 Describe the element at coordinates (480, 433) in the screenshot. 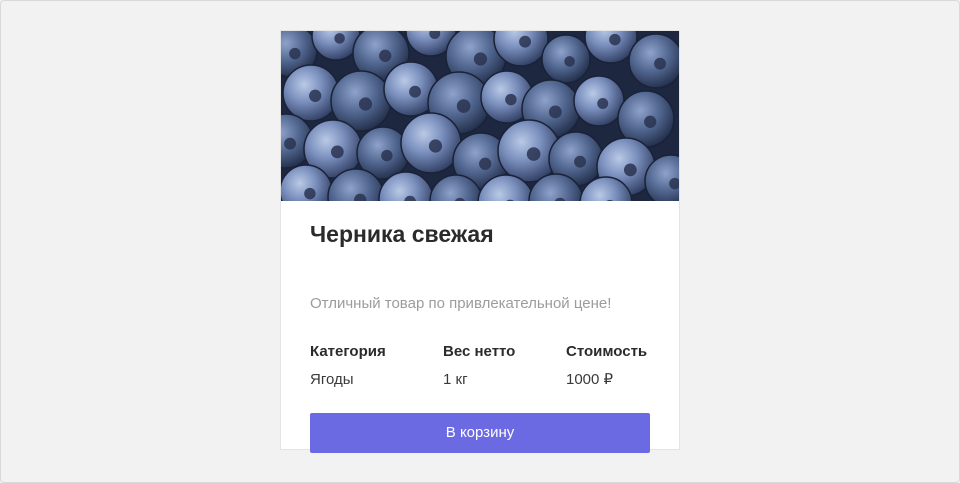

I see `add-to-cart-button: В корзину` at that location.